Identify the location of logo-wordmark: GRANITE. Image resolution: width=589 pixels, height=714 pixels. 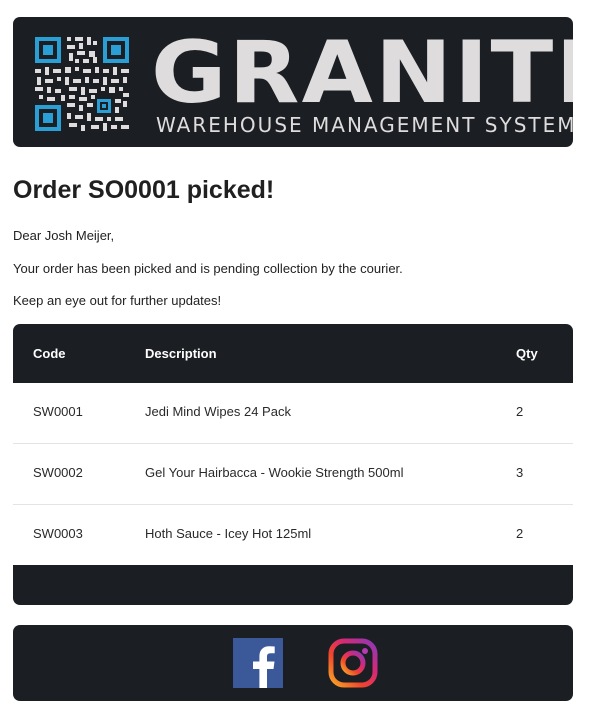
(362, 73).